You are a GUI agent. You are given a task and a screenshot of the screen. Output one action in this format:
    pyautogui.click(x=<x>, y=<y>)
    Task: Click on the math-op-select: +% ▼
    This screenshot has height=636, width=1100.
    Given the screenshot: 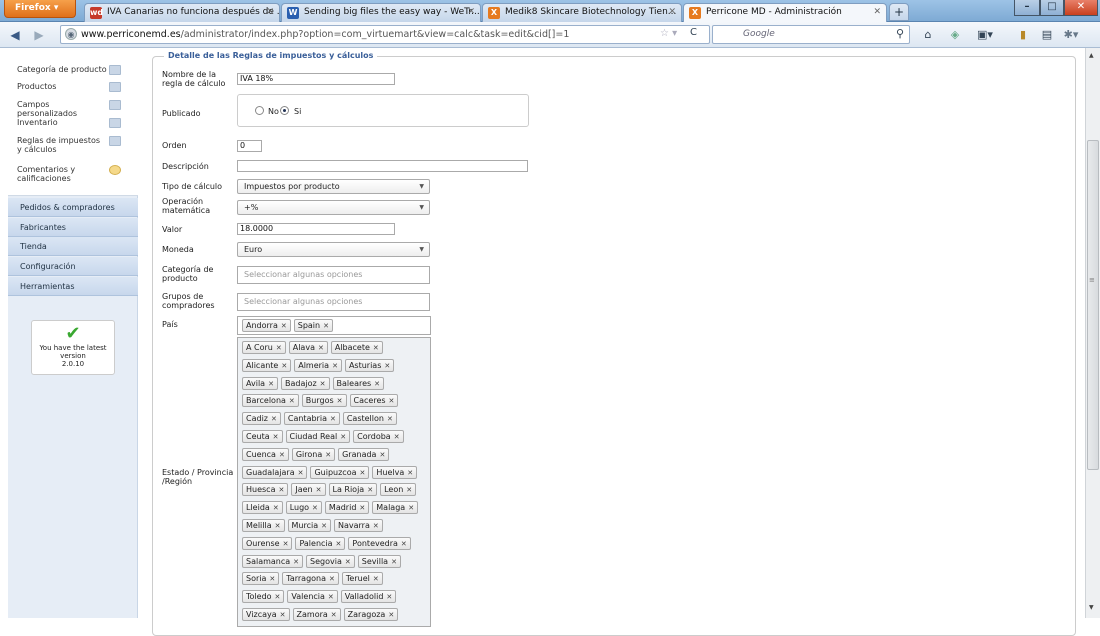 What is the action you would take?
    pyautogui.click(x=333, y=207)
    